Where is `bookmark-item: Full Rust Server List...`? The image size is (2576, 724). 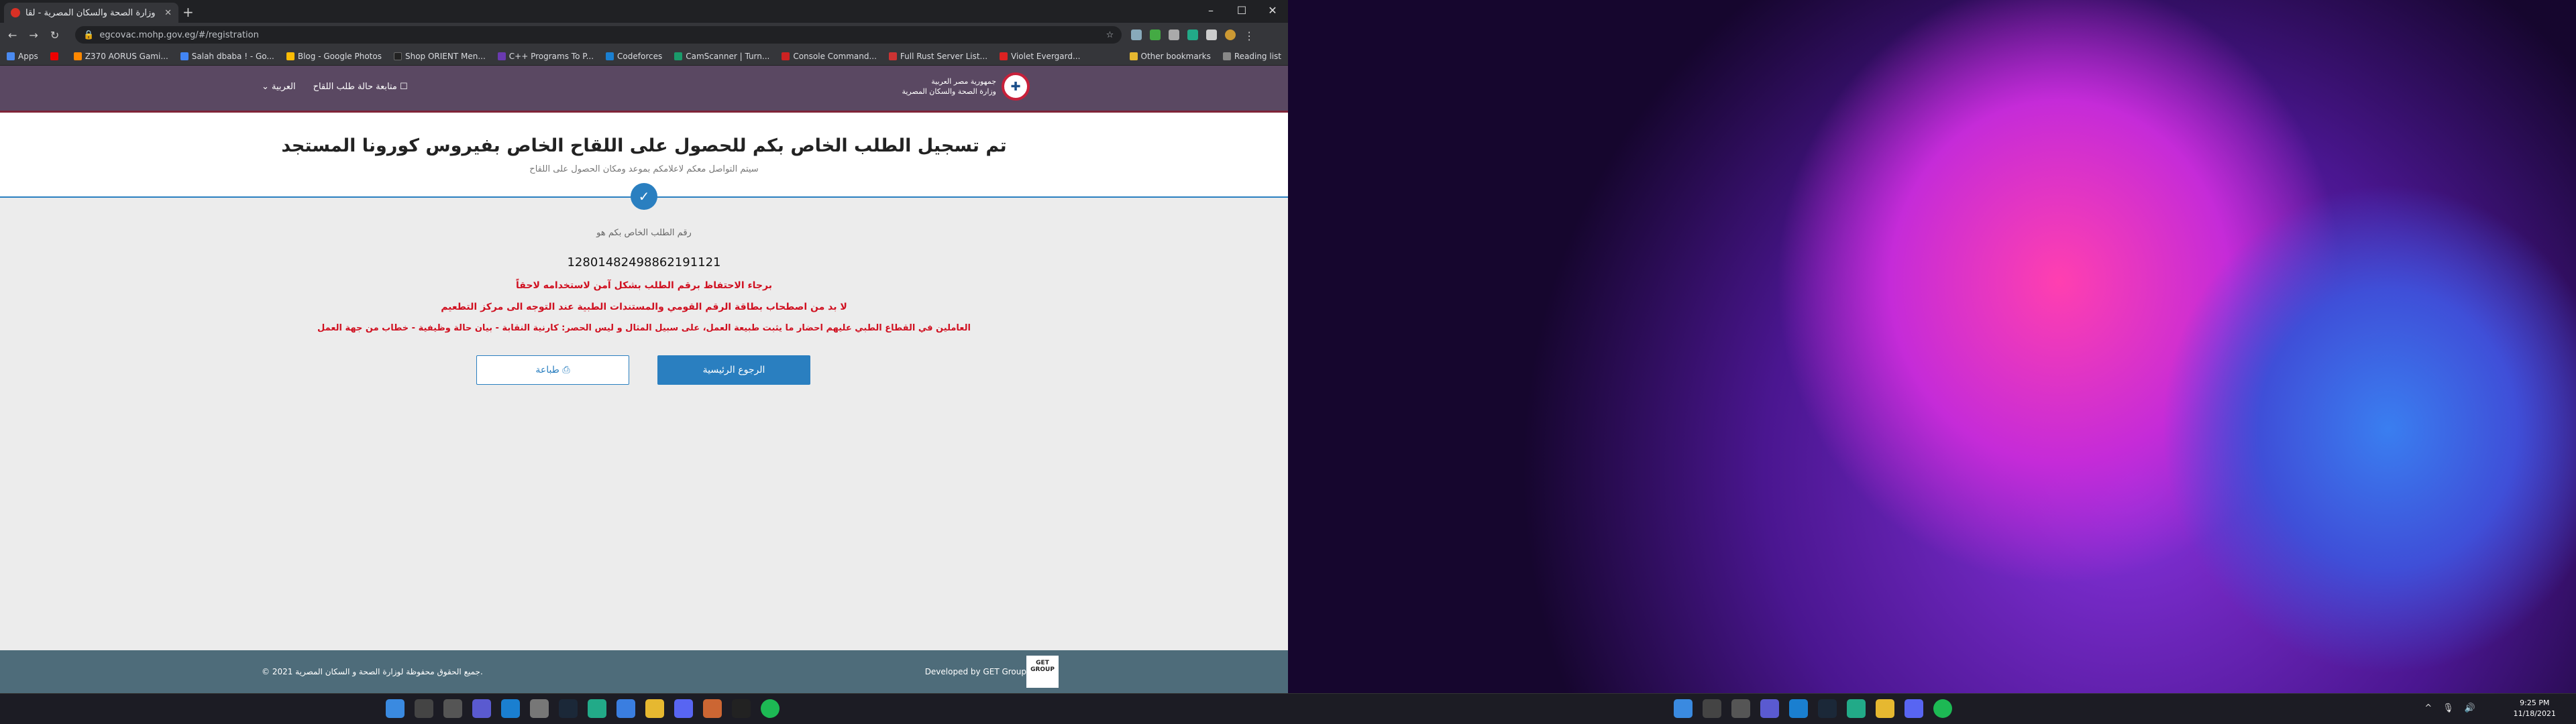
bookmark-item: Full Rust Server List... is located at coordinates (937, 56).